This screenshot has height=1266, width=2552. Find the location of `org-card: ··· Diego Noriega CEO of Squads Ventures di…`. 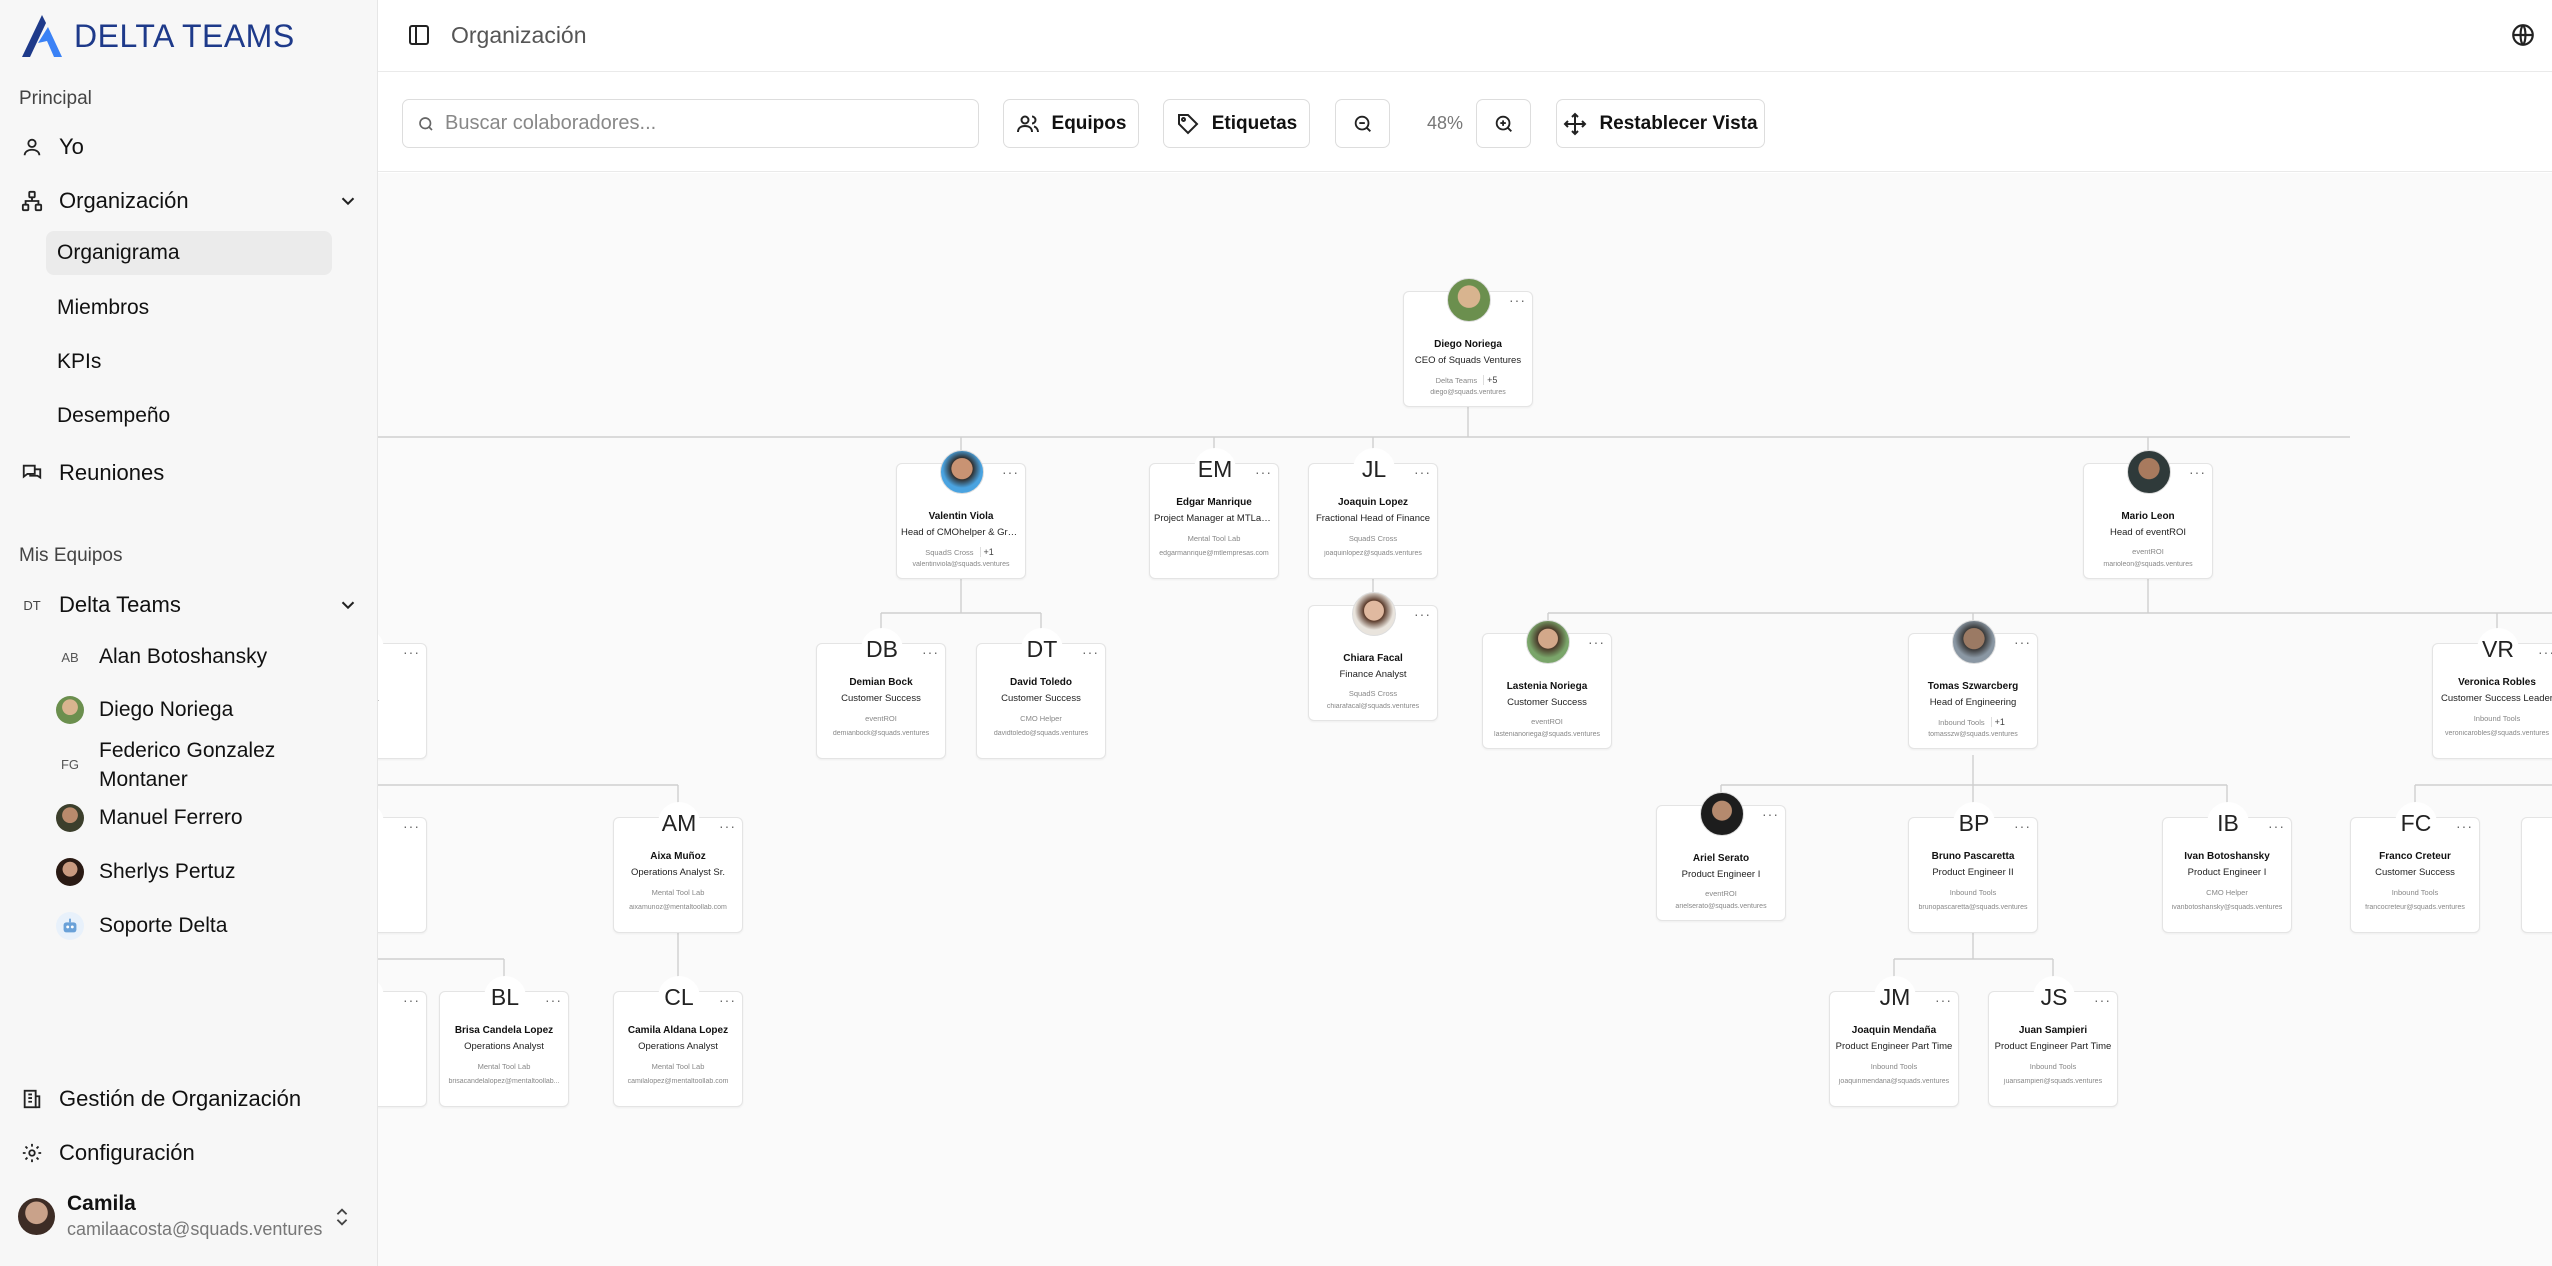

org-card: ··· Diego Noriega CEO of Squads Ventures di… is located at coordinates (1468, 342).